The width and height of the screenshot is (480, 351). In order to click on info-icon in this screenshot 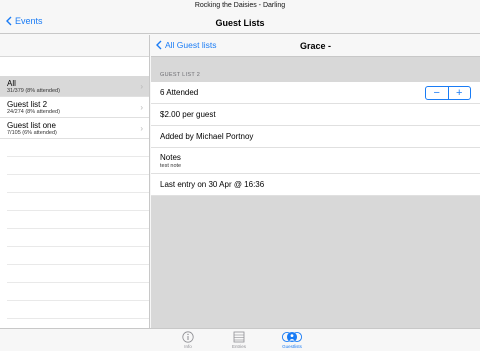, I will do `click(188, 337)`.